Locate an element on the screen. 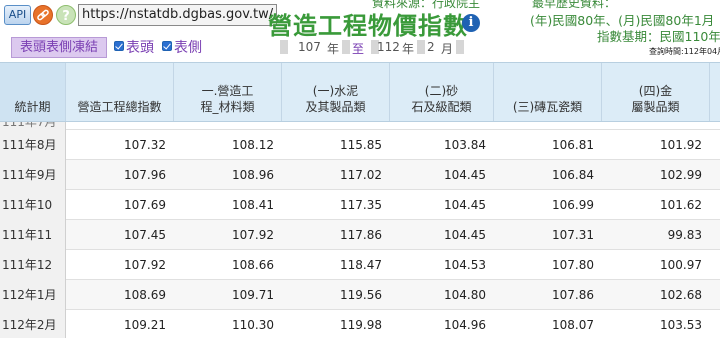  table-cell: 110.30 is located at coordinates (253, 325).